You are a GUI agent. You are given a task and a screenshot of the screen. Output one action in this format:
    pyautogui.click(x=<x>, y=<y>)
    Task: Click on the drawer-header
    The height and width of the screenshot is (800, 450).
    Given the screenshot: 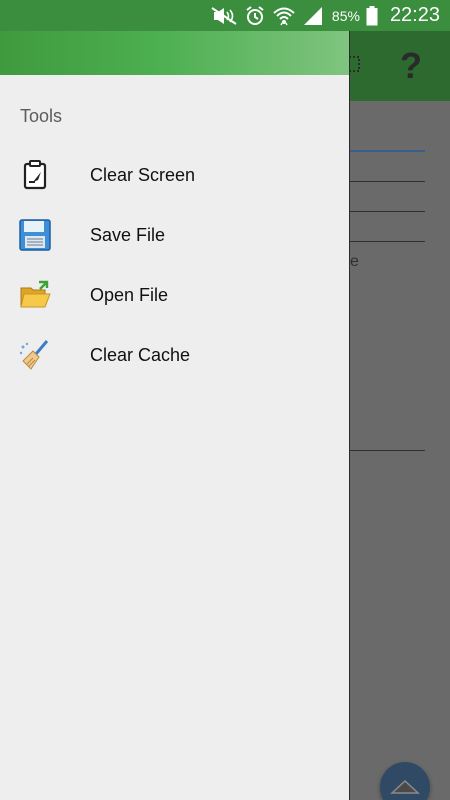 What is the action you would take?
    pyautogui.click(x=174, y=53)
    